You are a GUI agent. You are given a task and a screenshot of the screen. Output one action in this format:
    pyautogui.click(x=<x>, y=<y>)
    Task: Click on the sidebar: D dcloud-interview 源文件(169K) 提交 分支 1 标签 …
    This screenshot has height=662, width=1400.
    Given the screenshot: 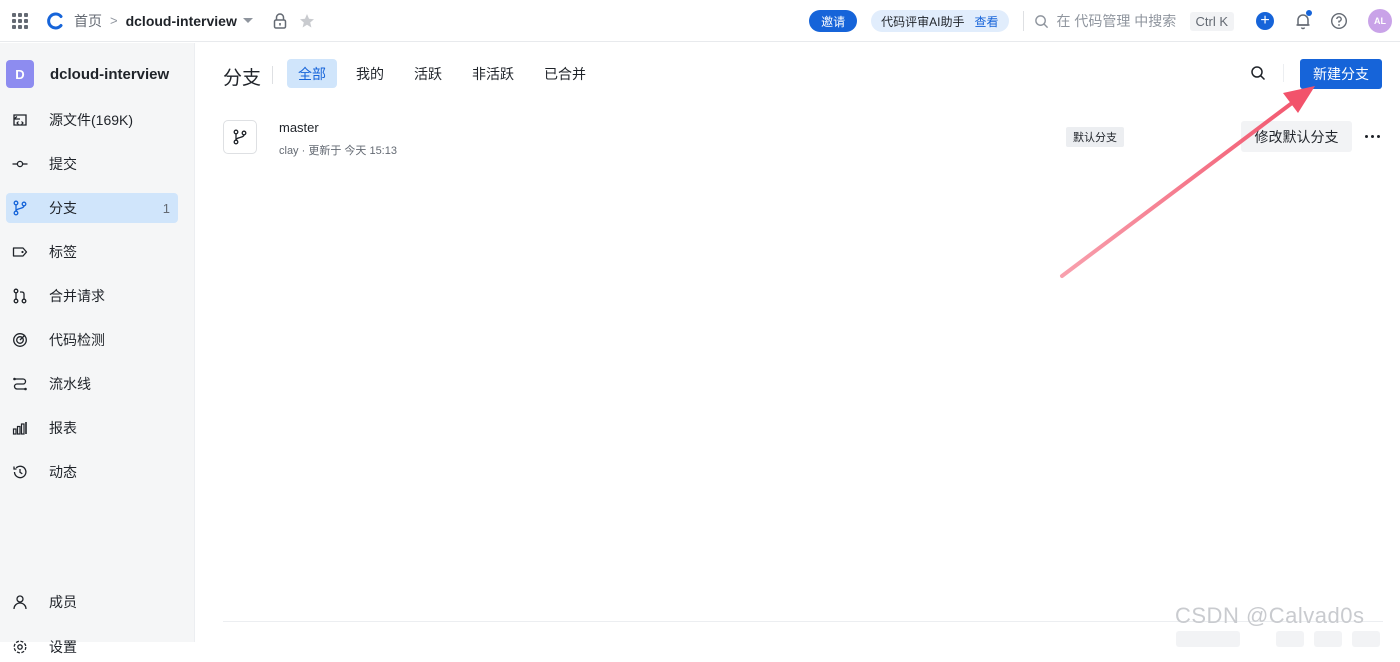 What is the action you would take?
    pyautogui.click(x=97, y=349)
    